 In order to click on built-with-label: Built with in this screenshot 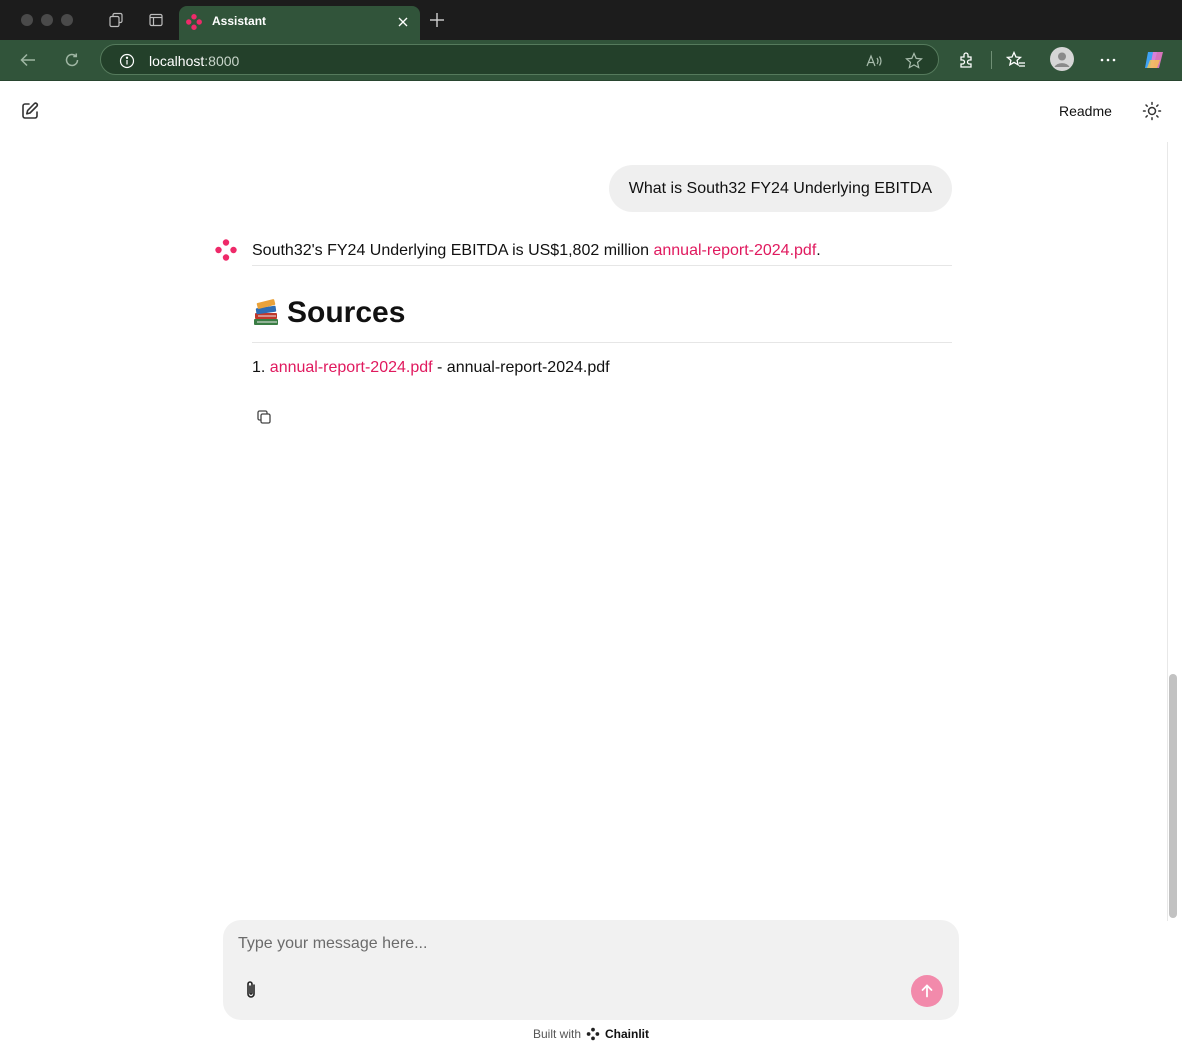, I will do `click(557, 1034)`.